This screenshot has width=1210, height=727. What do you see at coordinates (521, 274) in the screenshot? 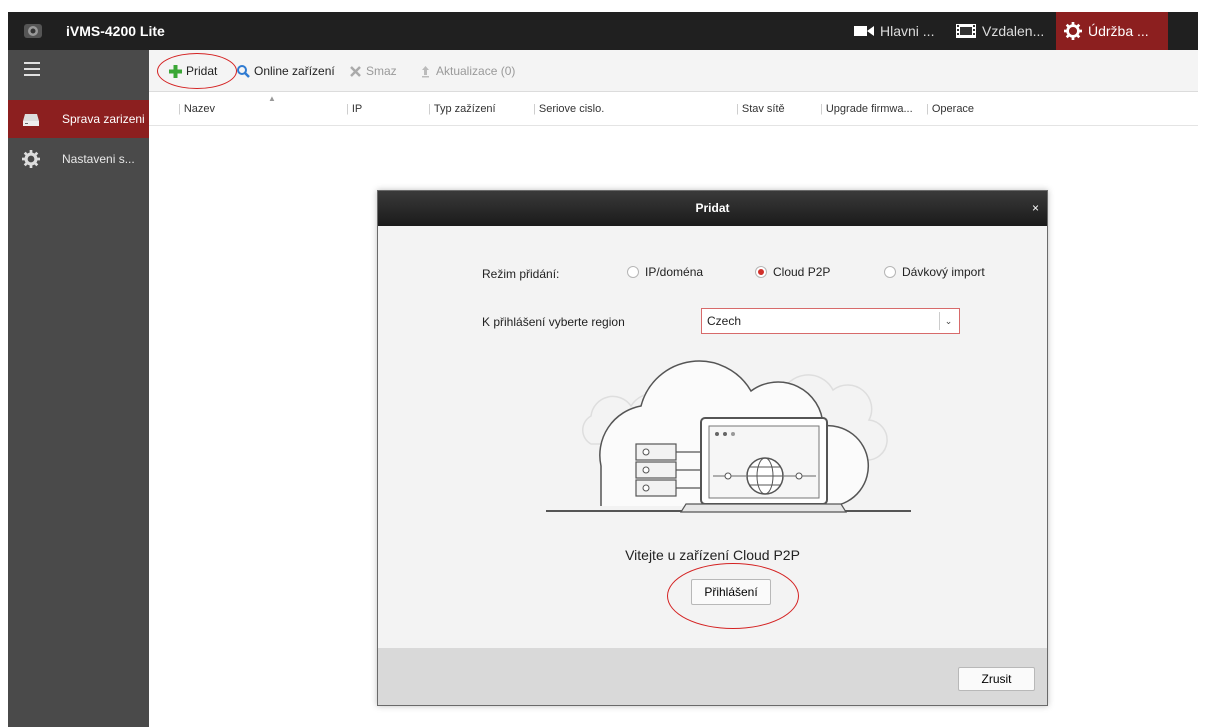
I see `add-mode-label: Režim přidání:` at bounding box center [521, 274].